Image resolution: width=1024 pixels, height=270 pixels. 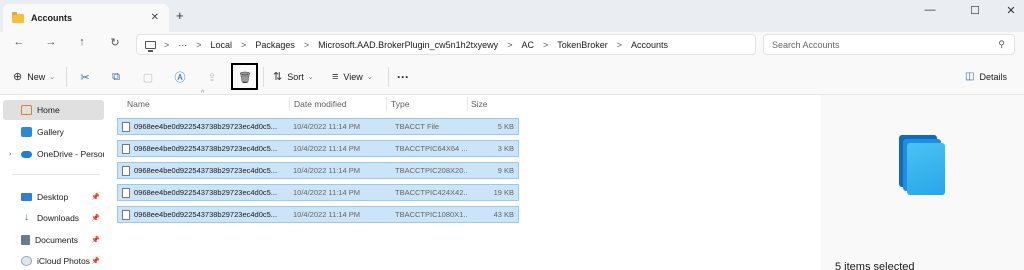 I want to click on sidebar-item-desktop: Desktop 📌, so click(x=53, y=197).